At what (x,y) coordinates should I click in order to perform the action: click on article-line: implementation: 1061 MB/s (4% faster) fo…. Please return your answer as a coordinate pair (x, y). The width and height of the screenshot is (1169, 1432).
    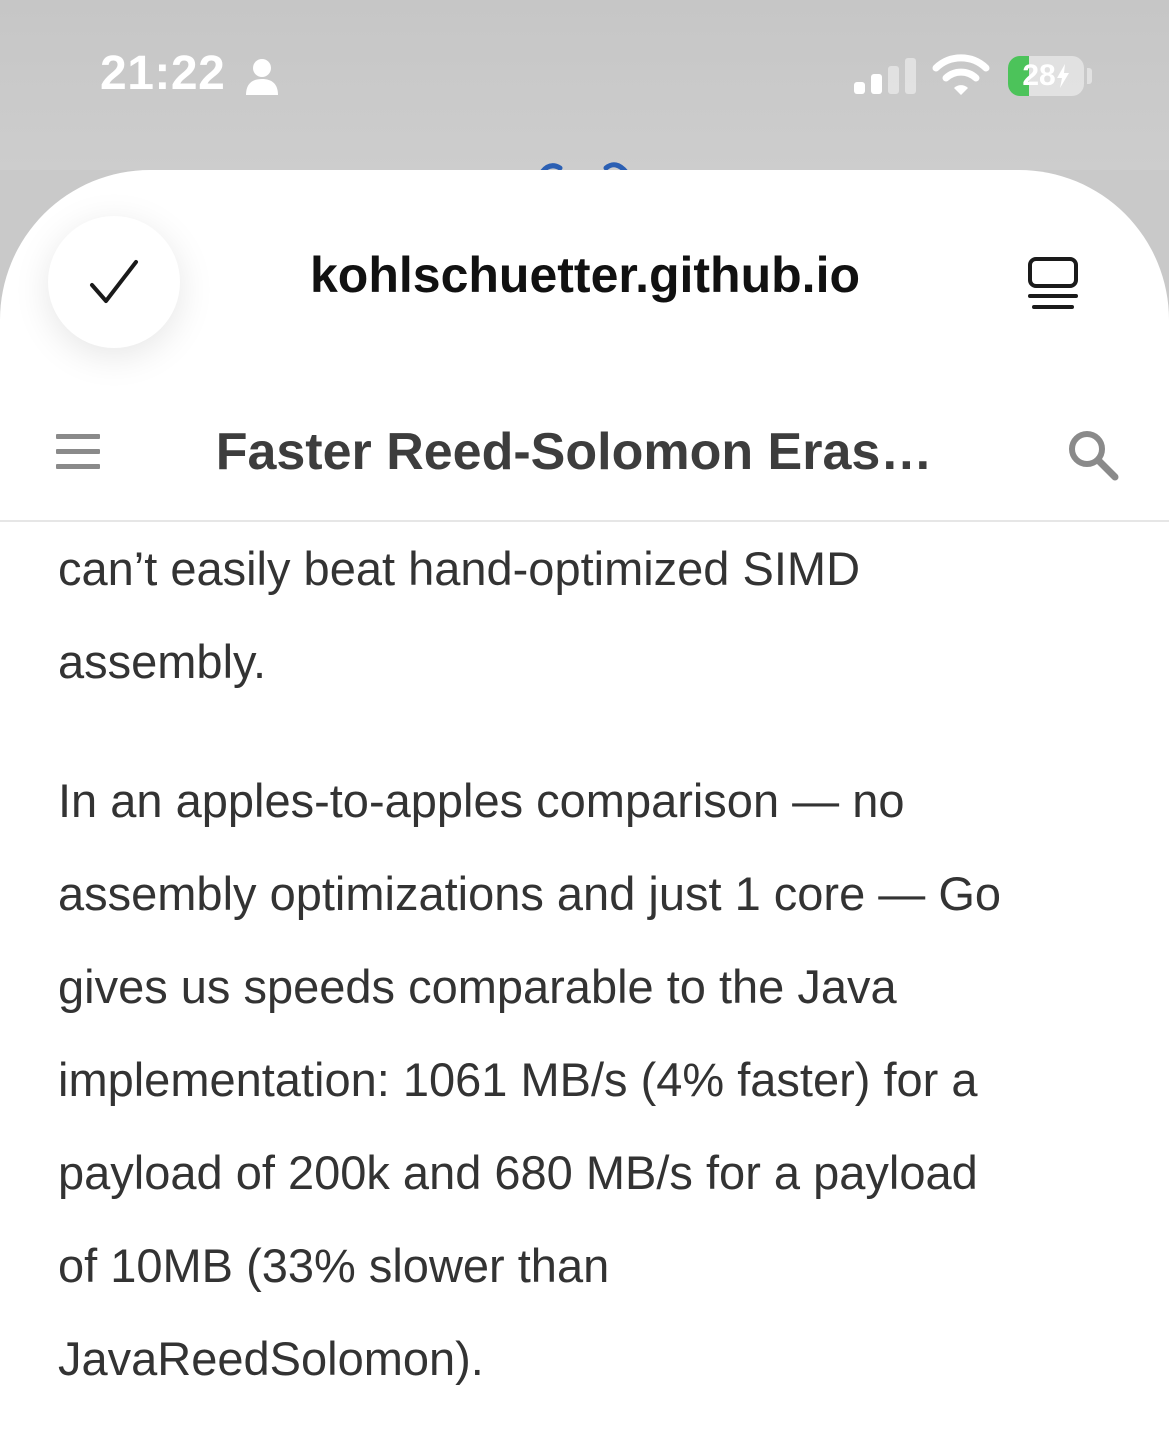
    Looking at the image, I should click on (518, 1079).